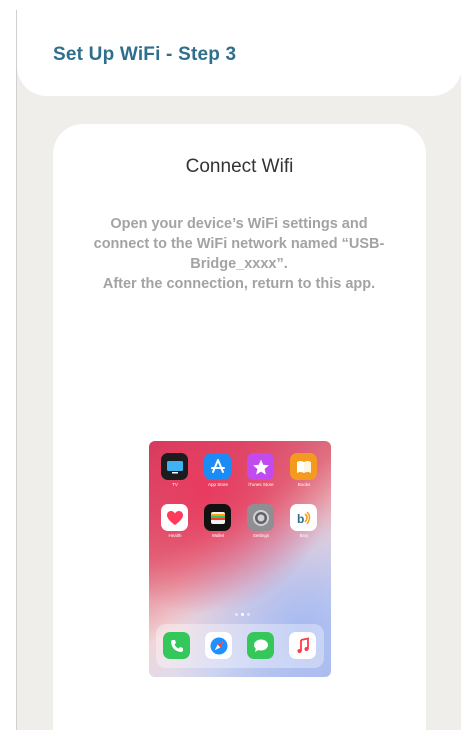  What do you see at coordinates (174, 466) in the screenshot?
I see `tv-icon` at bounding box center [174, 466].